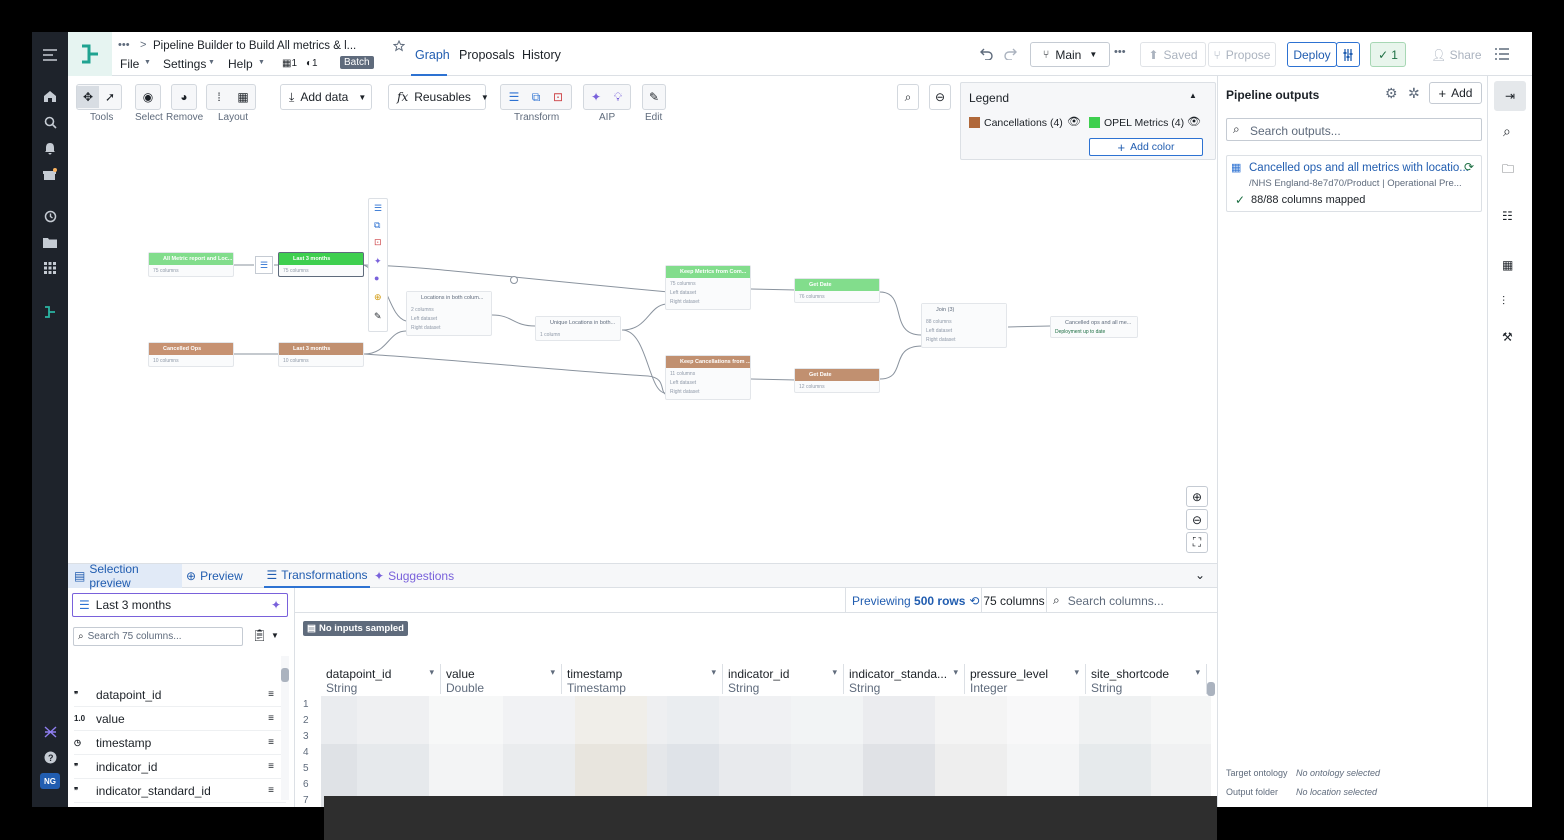  What do you see at coordinates (1502, 54) in the screenshot?
I see `list-menu-icon` at bounding box center [1502, 54].